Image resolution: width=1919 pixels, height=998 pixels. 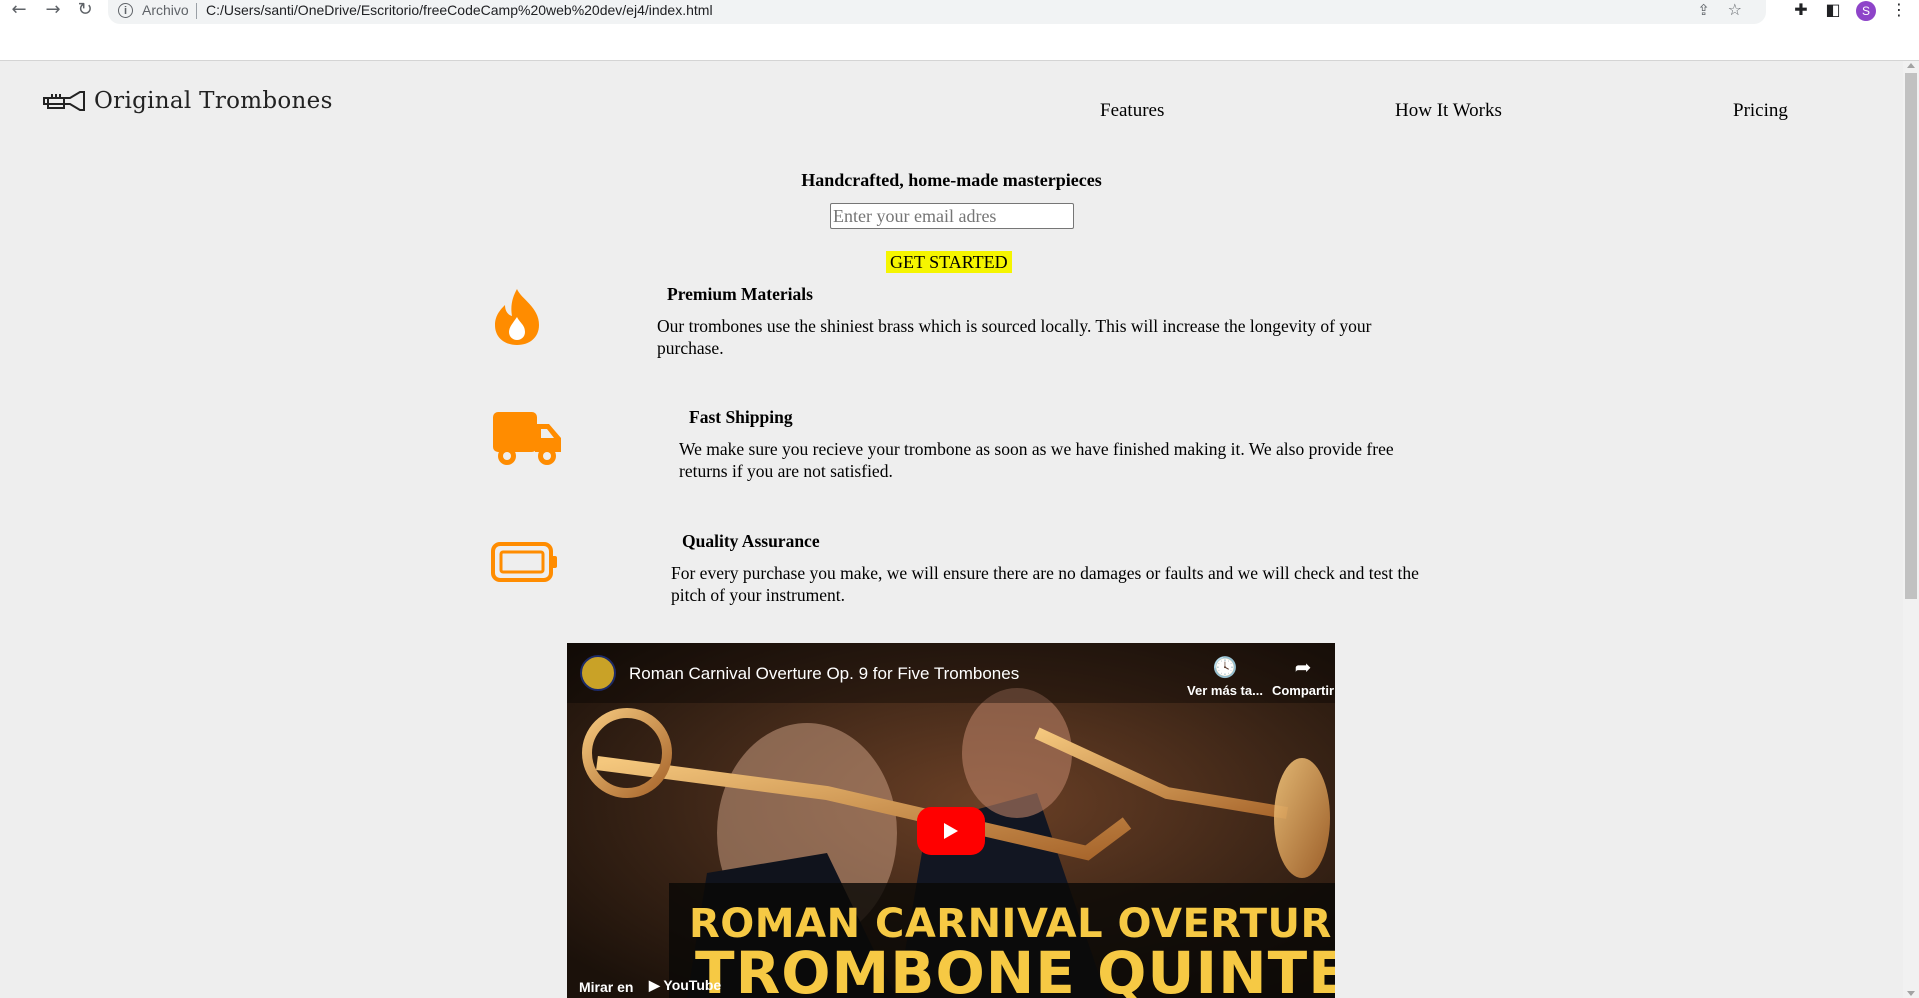 I want to click on play-icon, so click(x=951, y=831).